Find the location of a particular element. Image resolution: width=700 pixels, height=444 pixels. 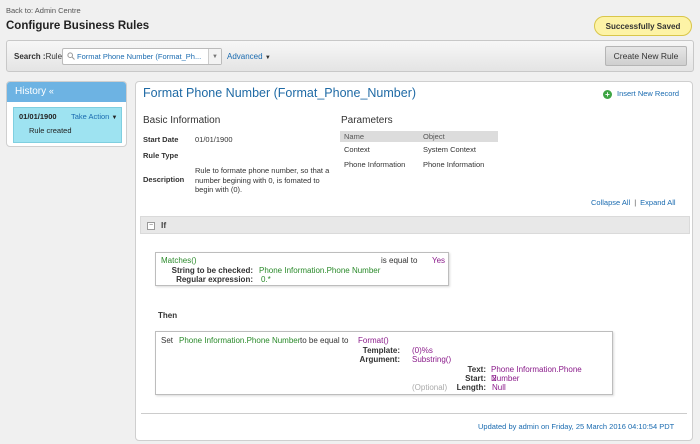

start-date-label: Start Date is located at coordinates (161, 139).